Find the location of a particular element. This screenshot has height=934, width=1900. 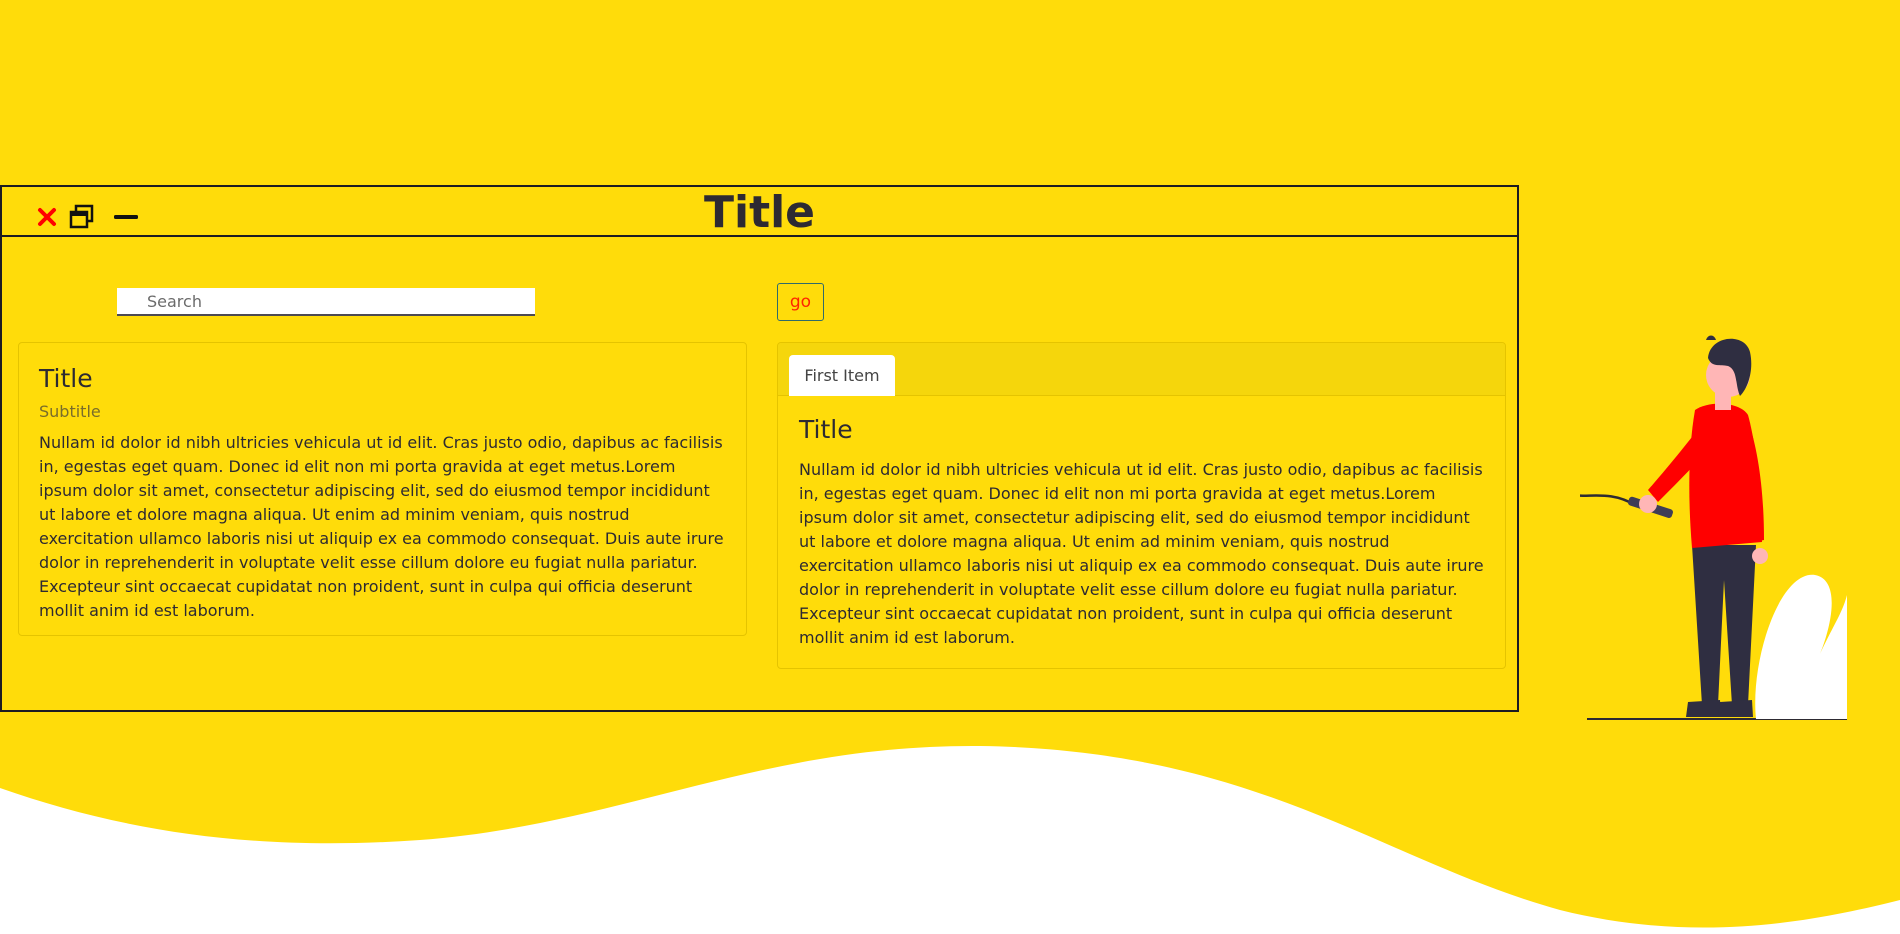

tab-panel-title: Title is located at coordinates (826, 429).